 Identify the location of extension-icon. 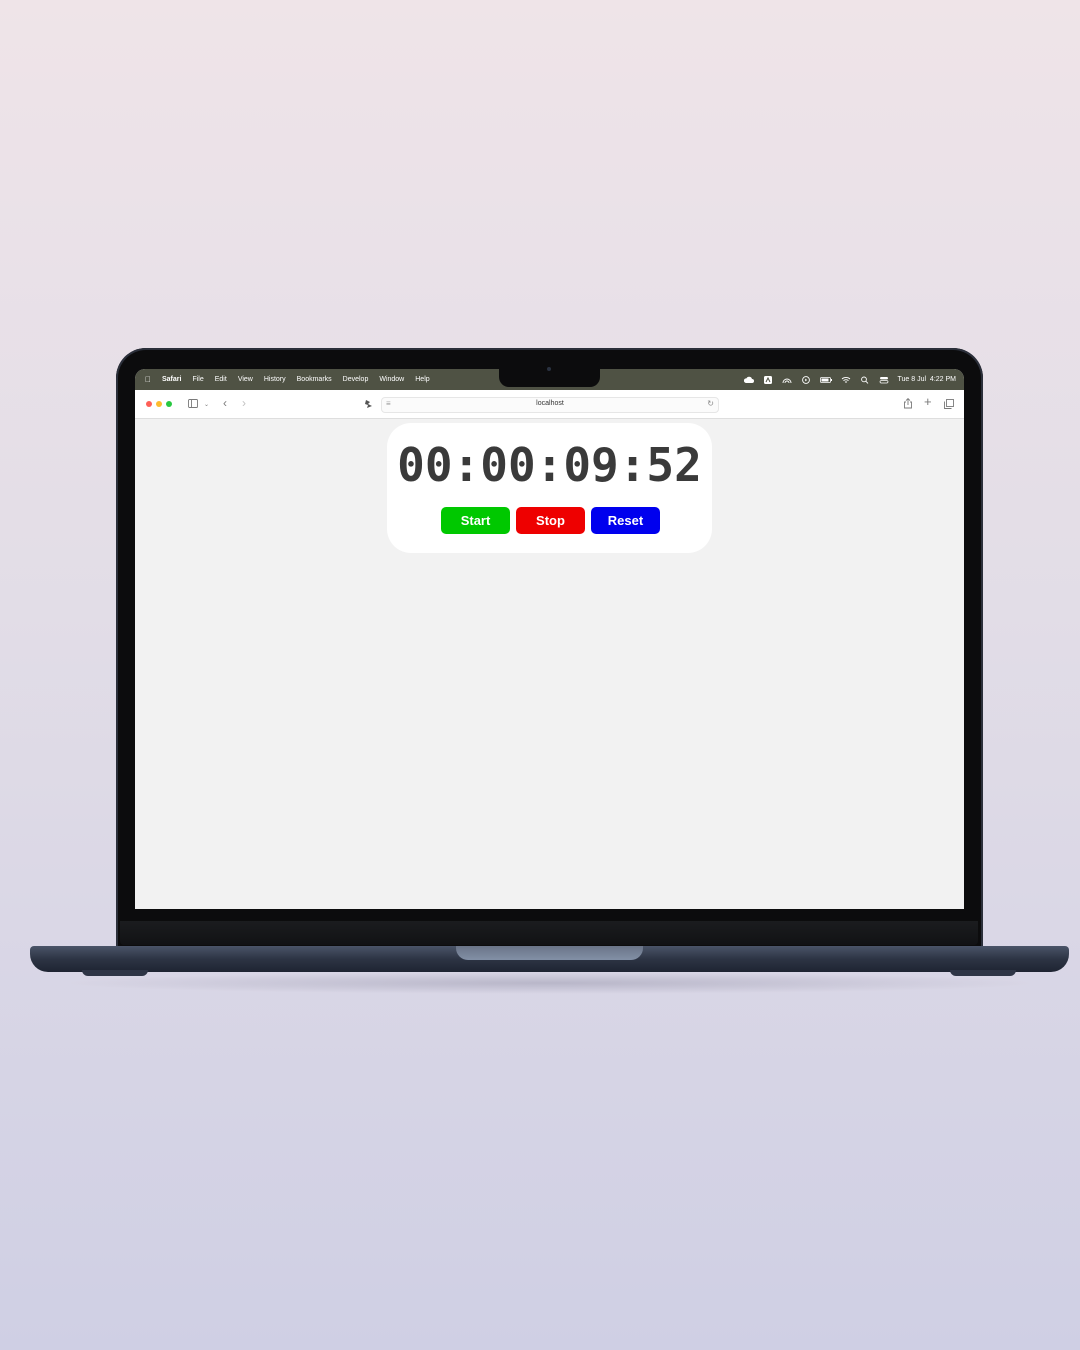
(369, 404).